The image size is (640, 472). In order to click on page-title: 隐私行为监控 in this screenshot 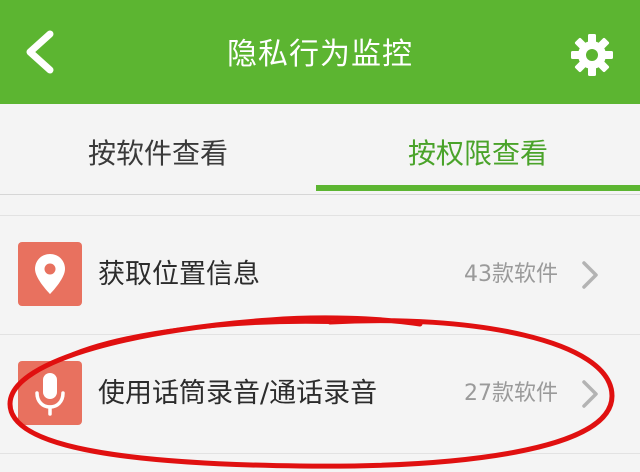, I will do `click(320, 54)`.